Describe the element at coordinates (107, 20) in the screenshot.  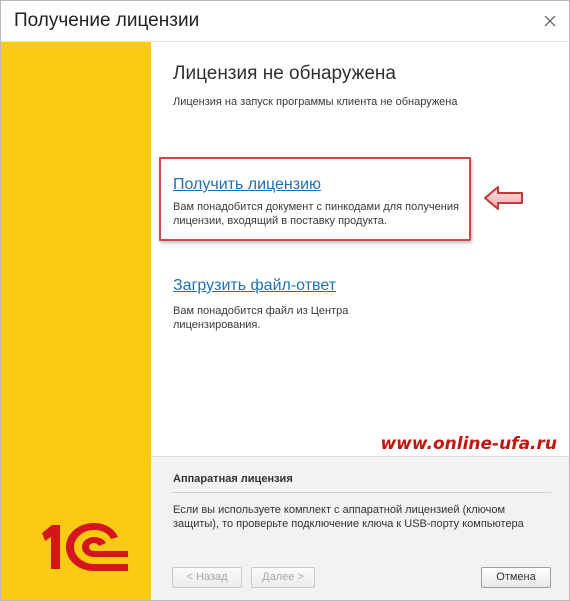
I see `dialog-title: Получение лицензии` at that location.